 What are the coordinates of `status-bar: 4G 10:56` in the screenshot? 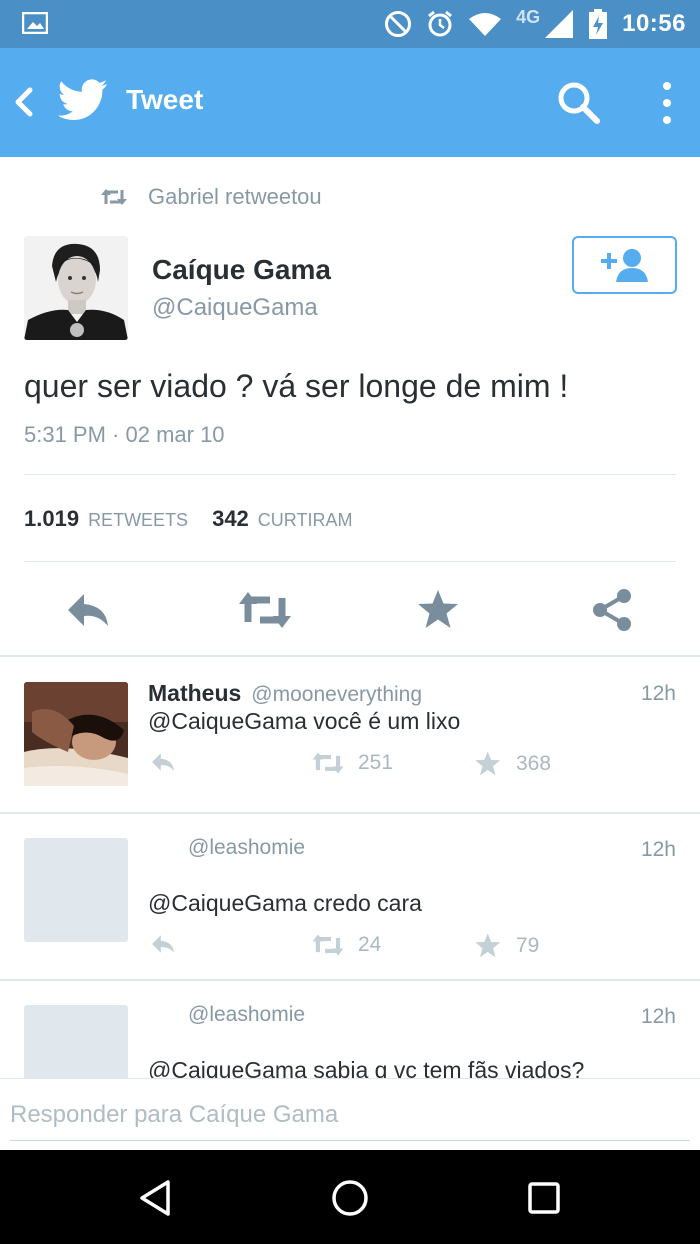 It's located at (350, 24).